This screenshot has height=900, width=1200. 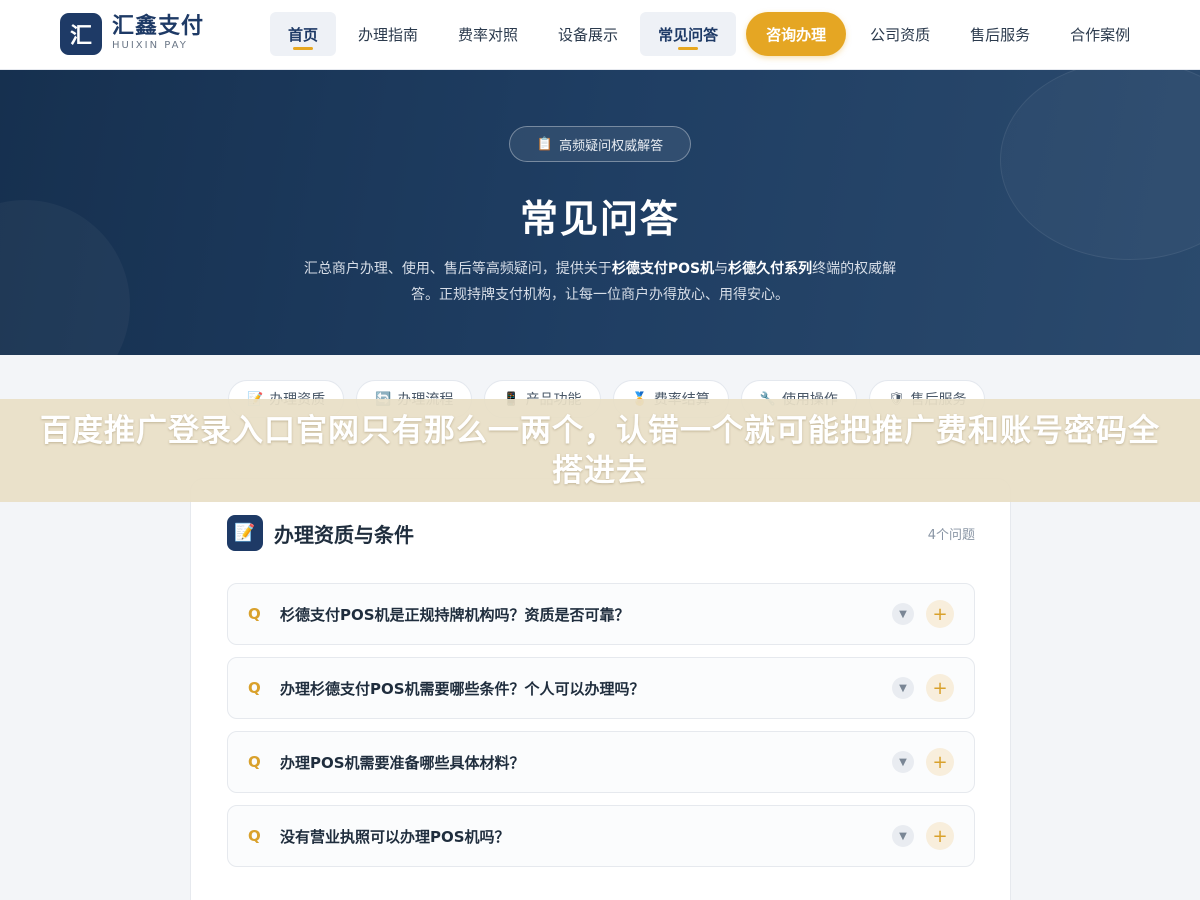 I want to click on consult-button: 咨询办理, so click(x=796, y=34).